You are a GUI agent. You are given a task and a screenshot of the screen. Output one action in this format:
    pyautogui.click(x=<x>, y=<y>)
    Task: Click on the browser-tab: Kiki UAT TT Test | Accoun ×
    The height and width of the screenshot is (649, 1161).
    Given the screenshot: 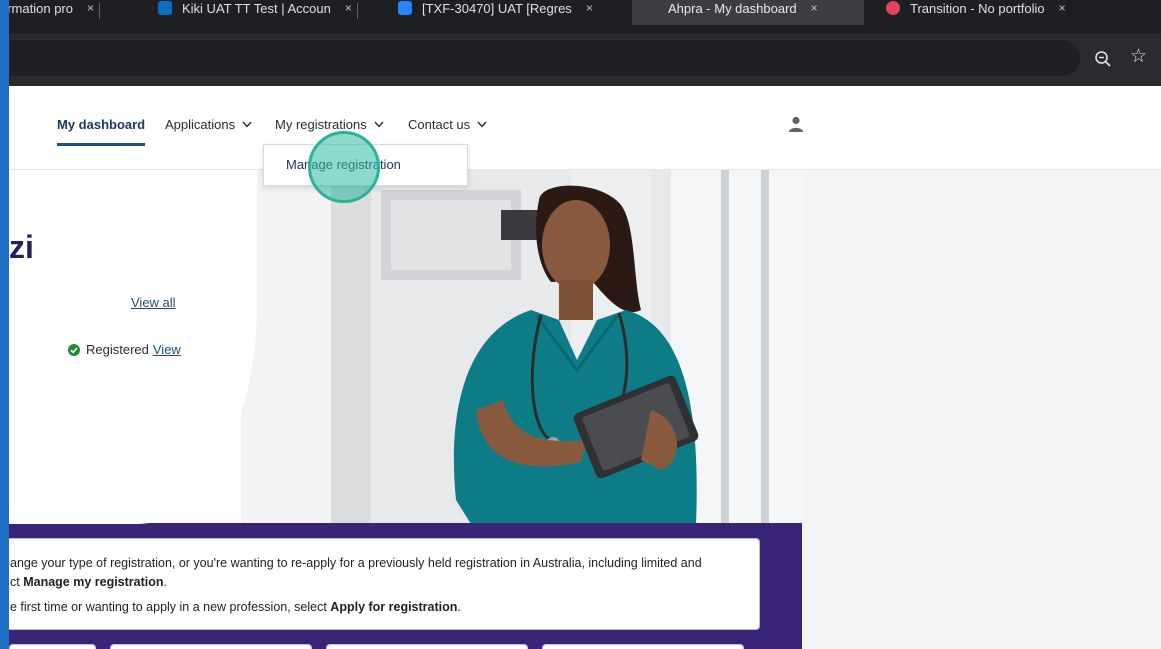 What is the action you would take?
    pyautogui.click(x=258, y=12)
    